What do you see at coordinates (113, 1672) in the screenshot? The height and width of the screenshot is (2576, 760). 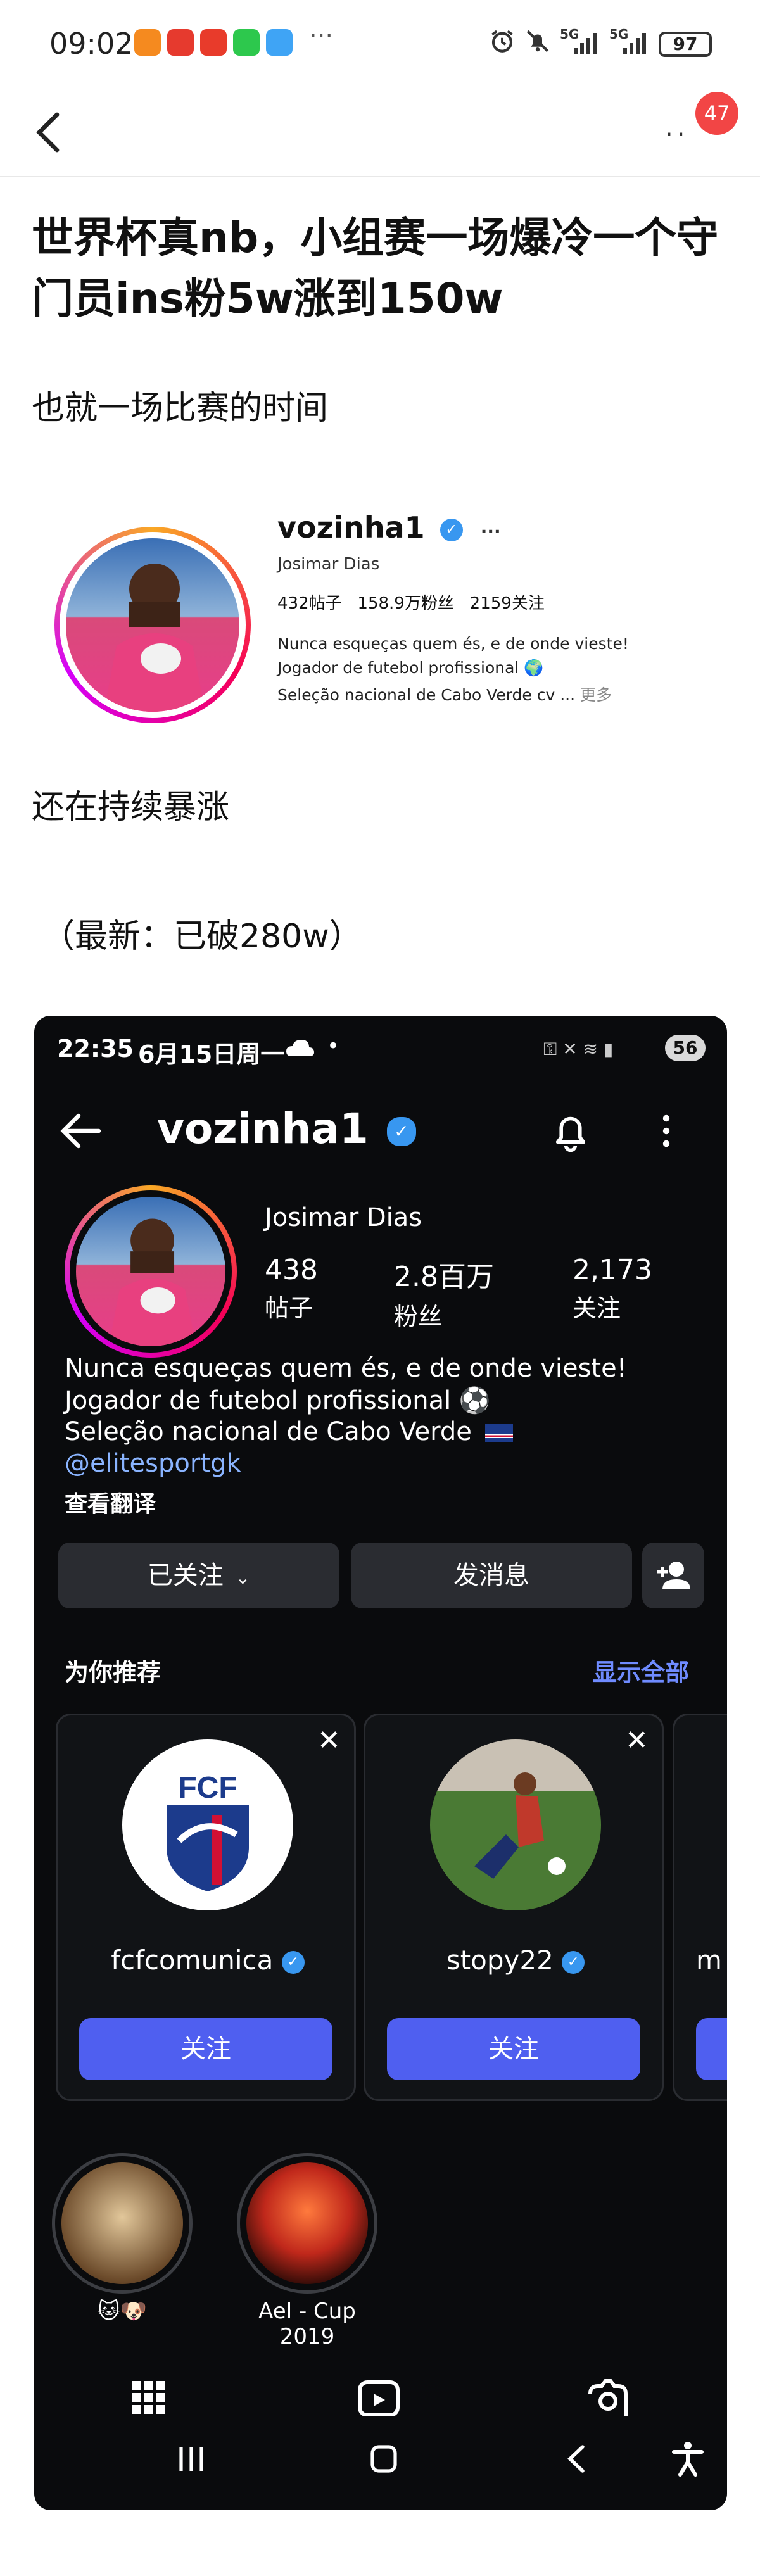 I see `suggestions-title: 为你推荐` at bounding box center [113, 1672].